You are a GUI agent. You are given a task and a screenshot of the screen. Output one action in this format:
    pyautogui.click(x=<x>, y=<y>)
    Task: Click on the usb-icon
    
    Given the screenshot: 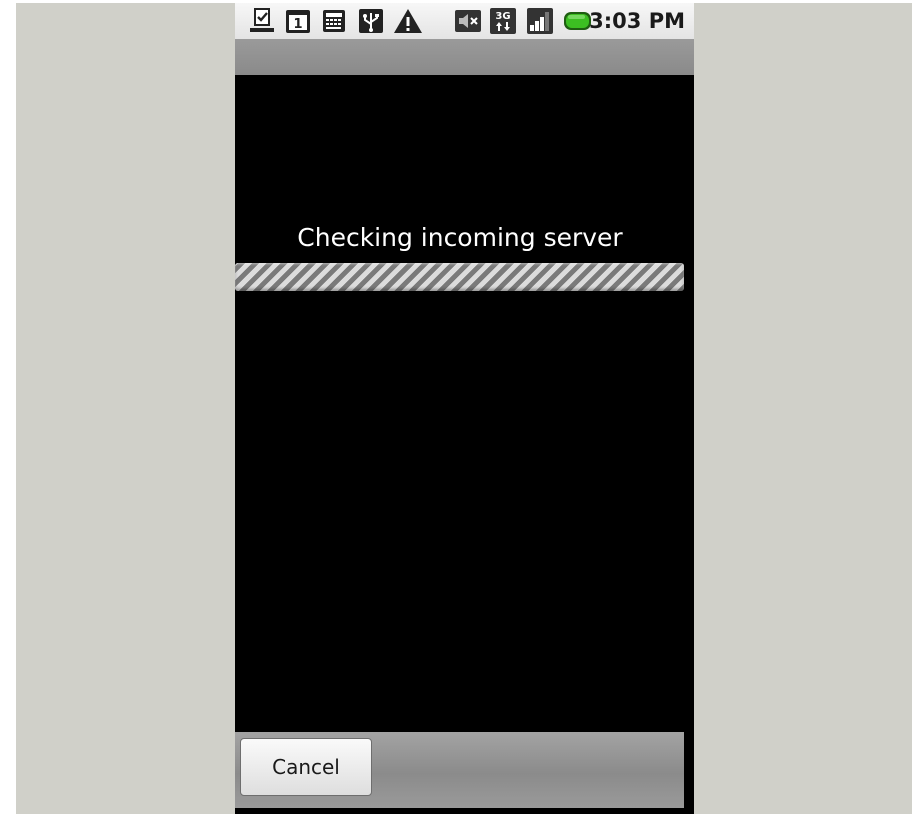 What is the action you would take?
    pyautogui.click(x=371, y=21)
    